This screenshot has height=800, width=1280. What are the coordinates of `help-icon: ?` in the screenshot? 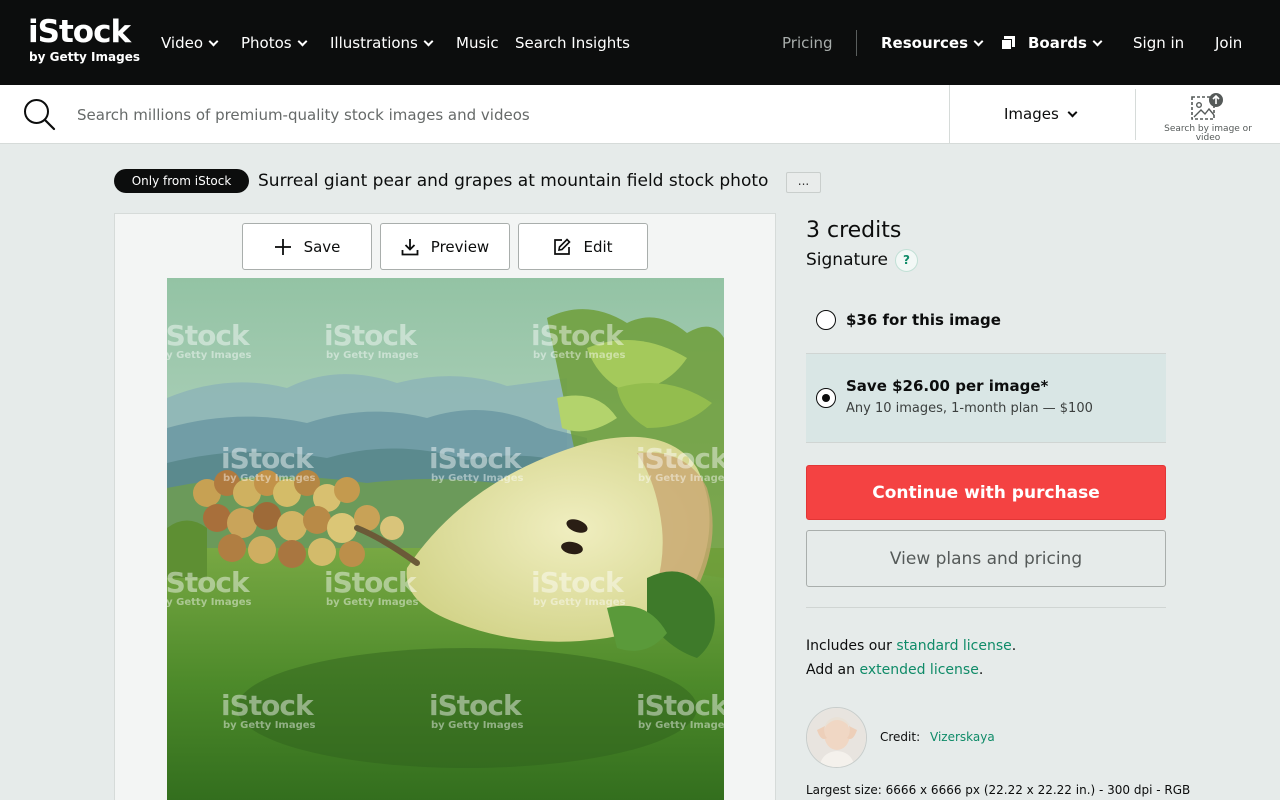 It's located at (906, 260).